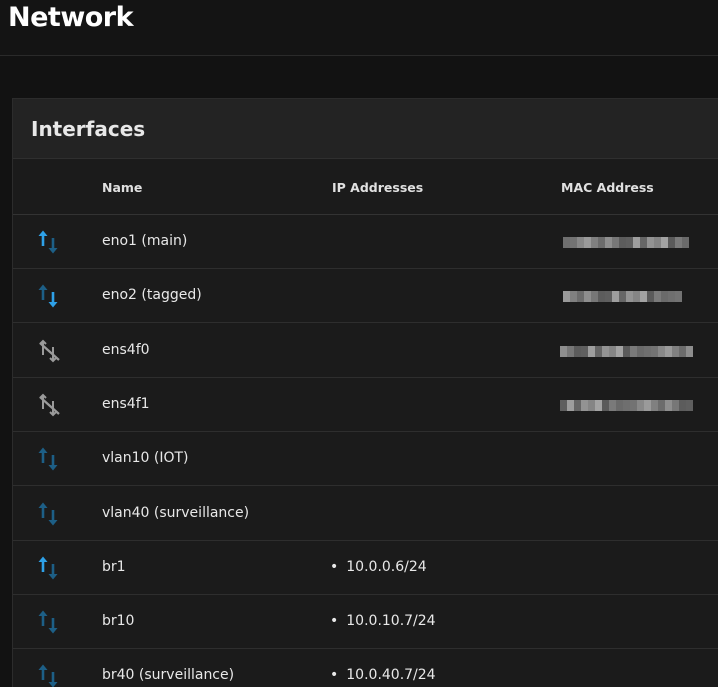  Describe the element at coordinates (391, 675) in the screenshot. I see `ip-address-value: 10.0.40.7/24` at that location.